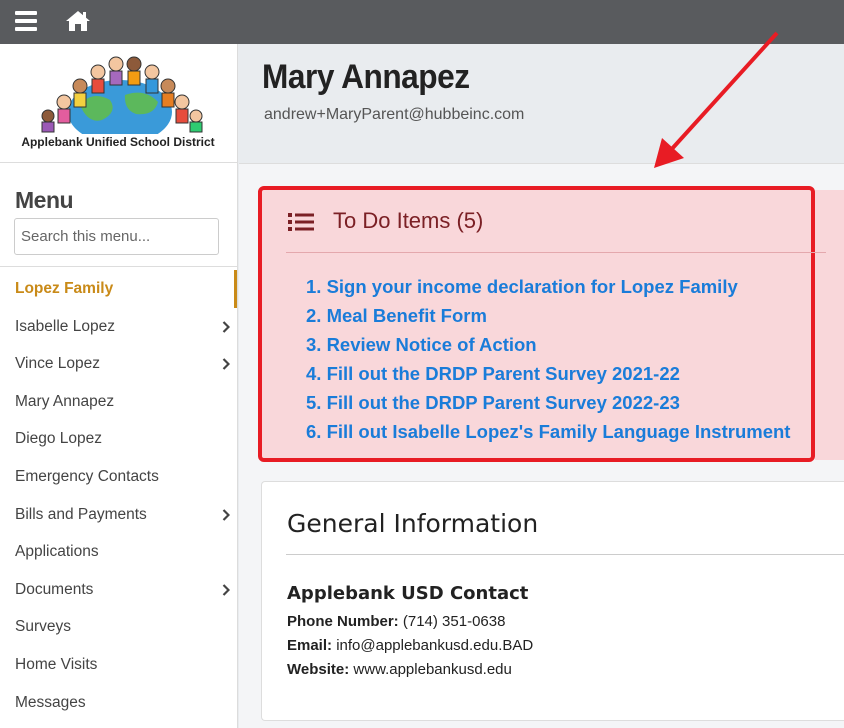  What do you see at coordinates (556, 252) in the screenshot?
I see `todo-divider` at bounding box center [556, 252].